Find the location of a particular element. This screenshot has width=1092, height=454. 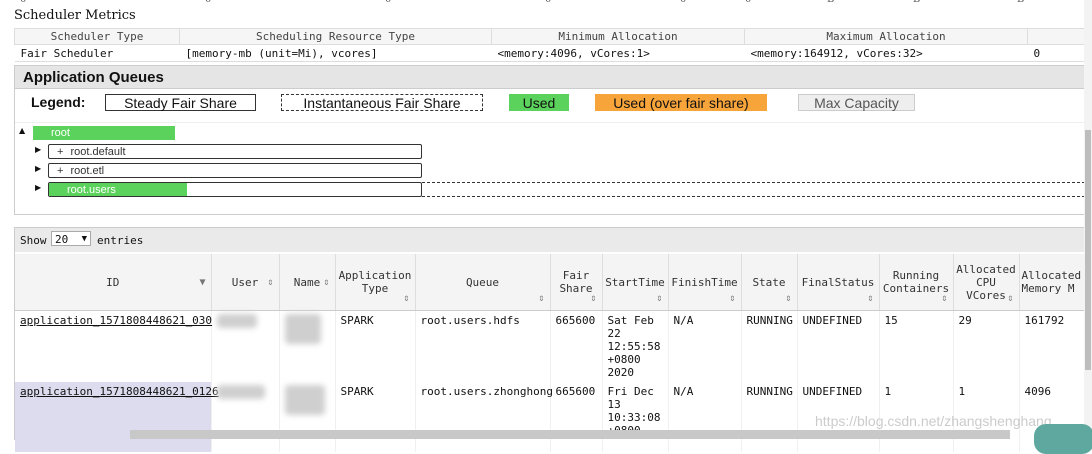

metrics-header: Minimum Allocation is located at coordinates (618, 36).